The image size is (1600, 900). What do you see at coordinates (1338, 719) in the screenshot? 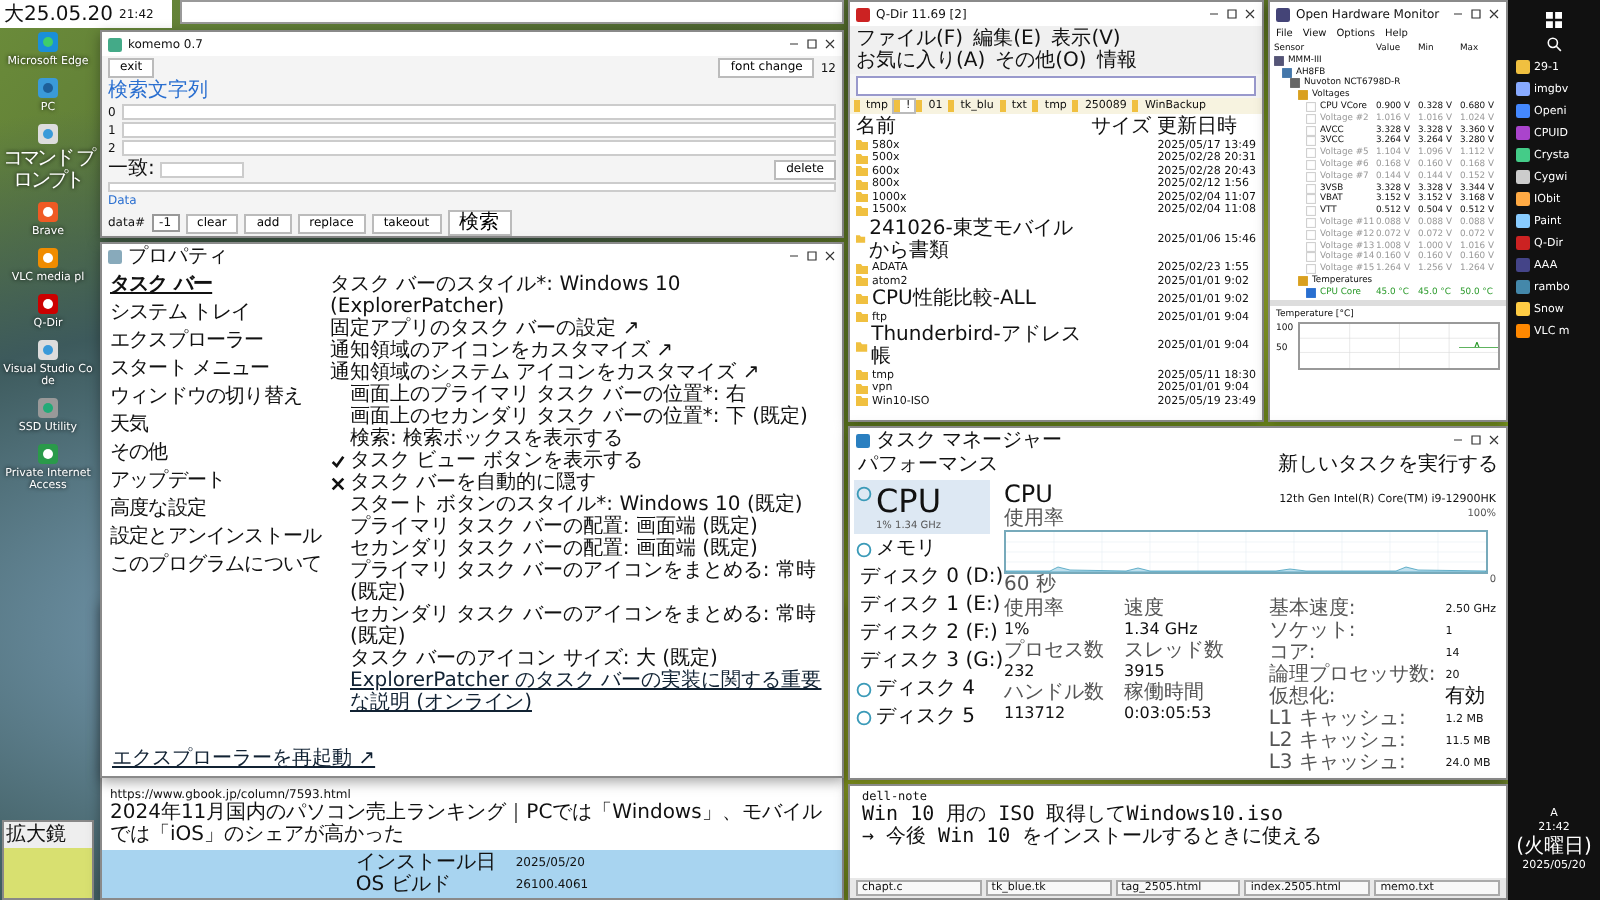
I see `spec-label: L1 キャッシュ:` at bounding box center [1338, 719].